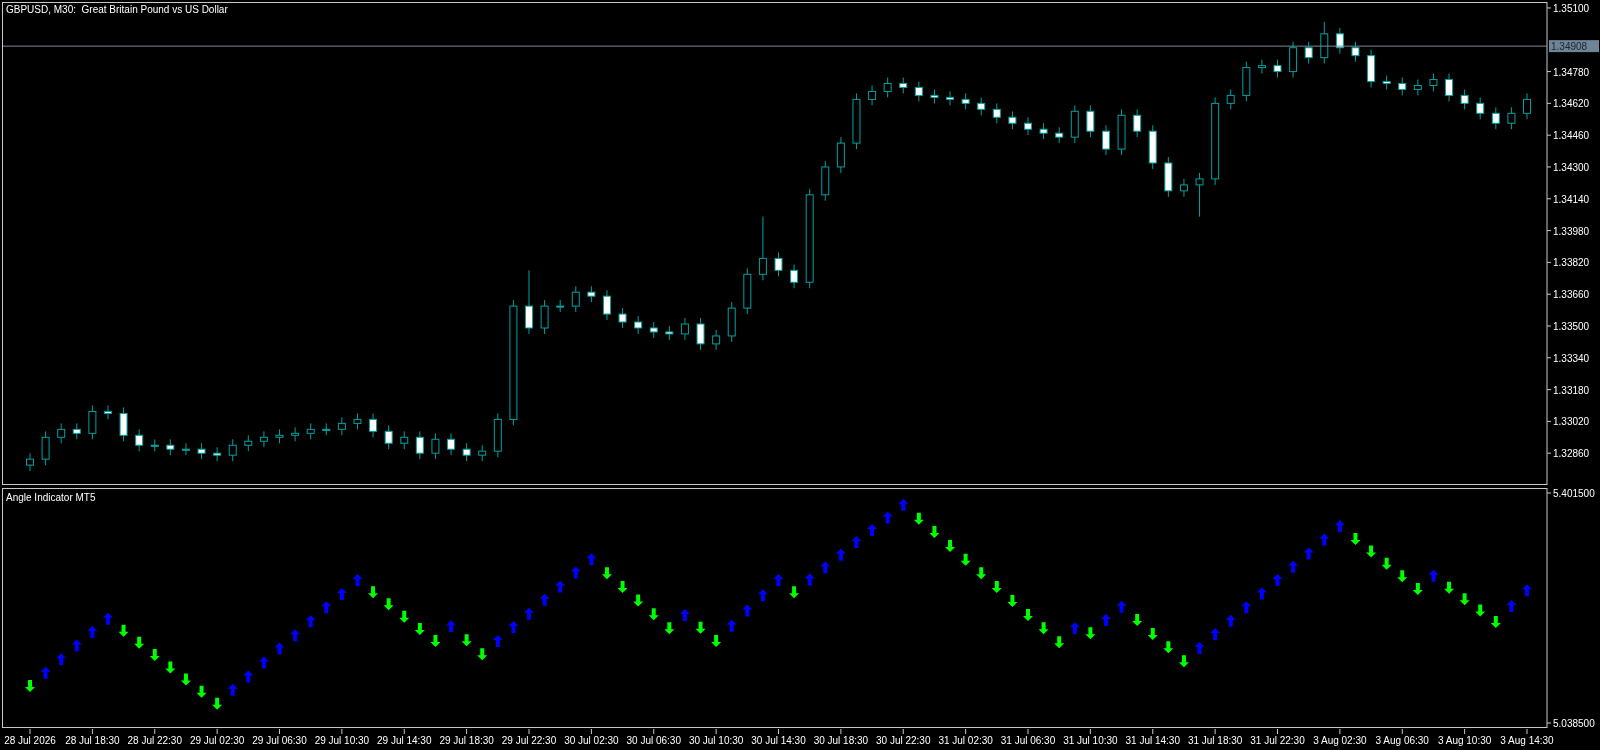 This screenshot has width=1600, height=750. I want to click on time-label: 31 Jul 02:30, so click(965, 740).